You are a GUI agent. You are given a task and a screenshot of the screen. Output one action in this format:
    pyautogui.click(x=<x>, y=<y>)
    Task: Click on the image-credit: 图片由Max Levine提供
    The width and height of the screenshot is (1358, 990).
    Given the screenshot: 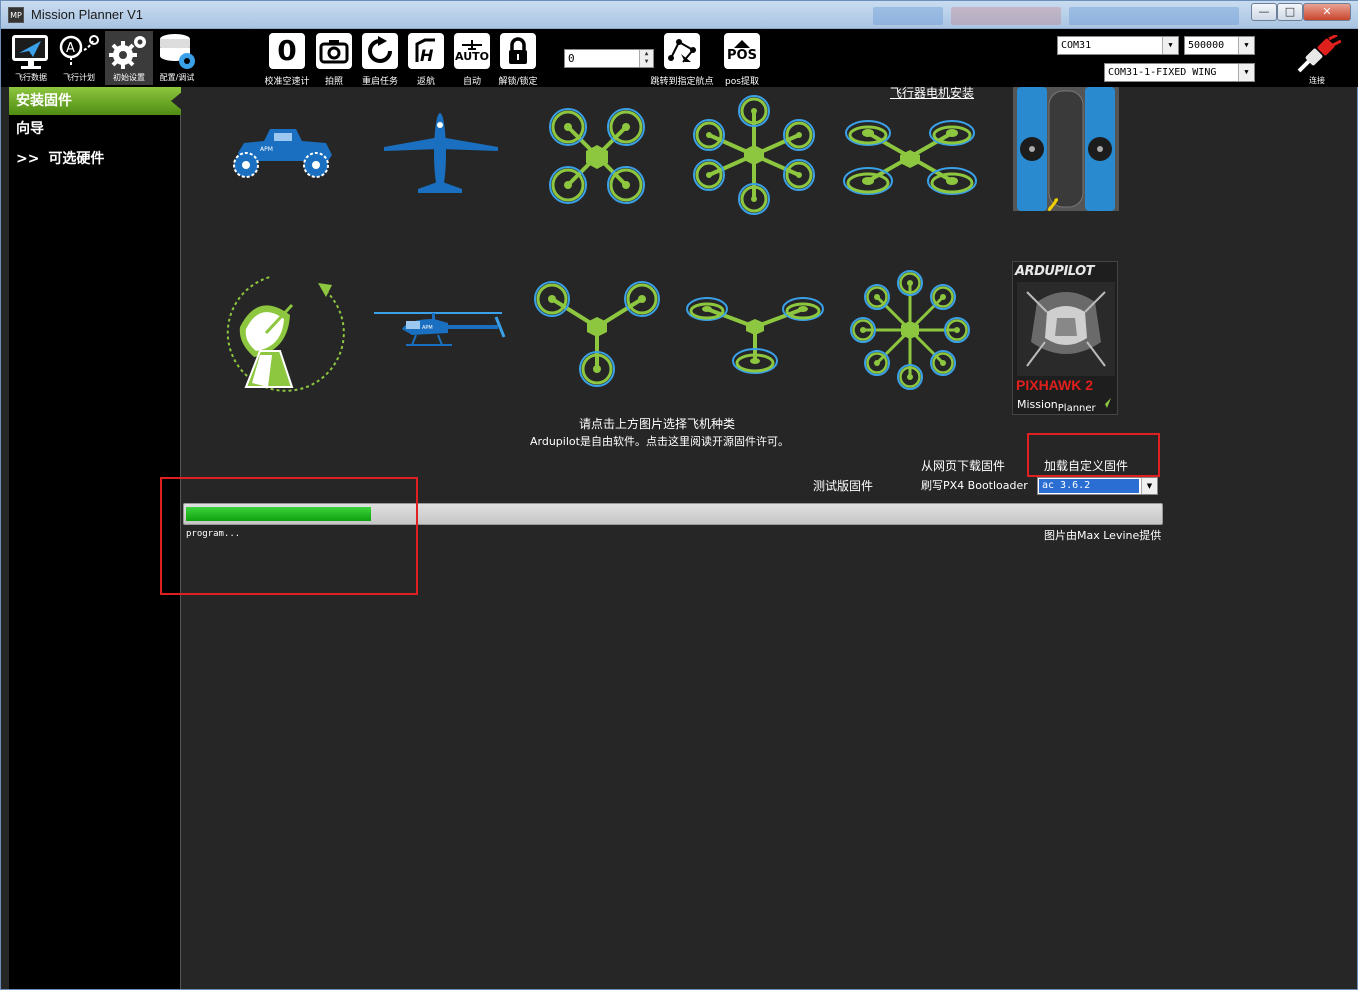 What is the action you would take?
    pyautogui.click(x=1103, y=535)
    